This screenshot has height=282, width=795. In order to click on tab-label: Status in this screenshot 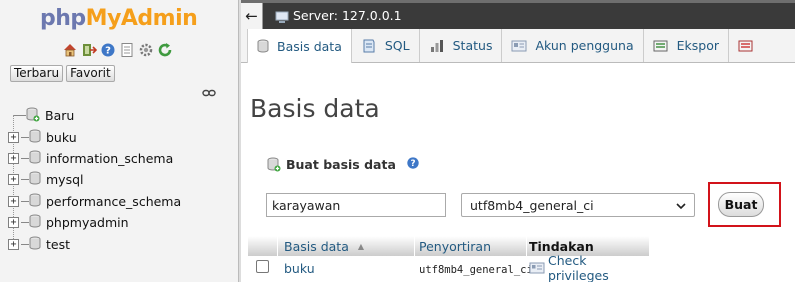, I will do `click(472, 45)`.